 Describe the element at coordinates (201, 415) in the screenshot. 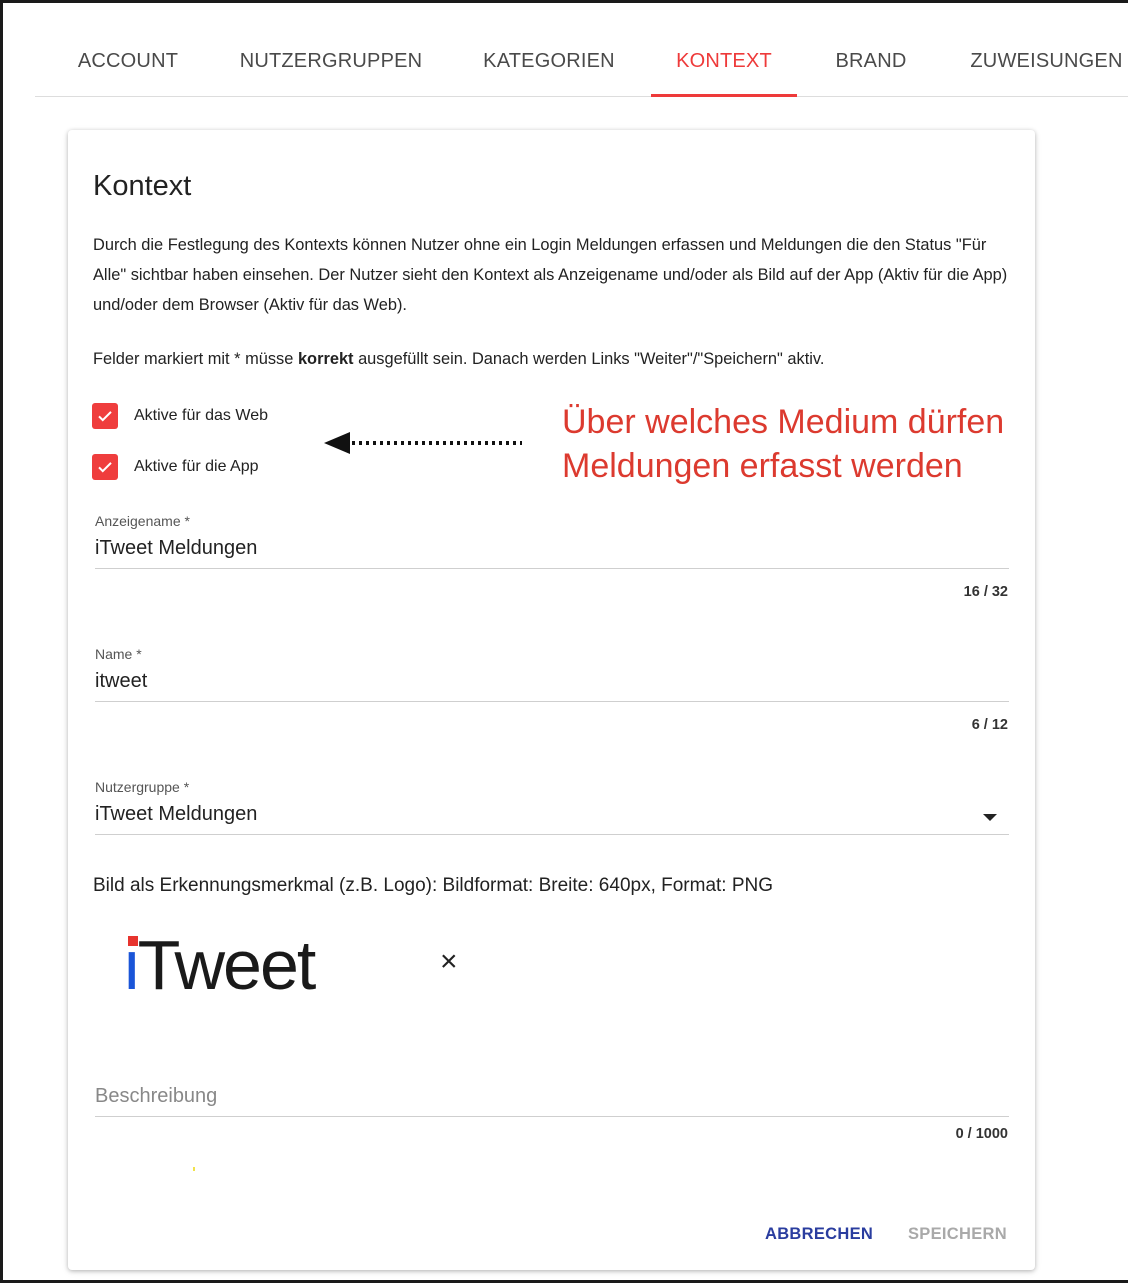

I see `checkbox-web-label: Aktive für das Web` at that location.